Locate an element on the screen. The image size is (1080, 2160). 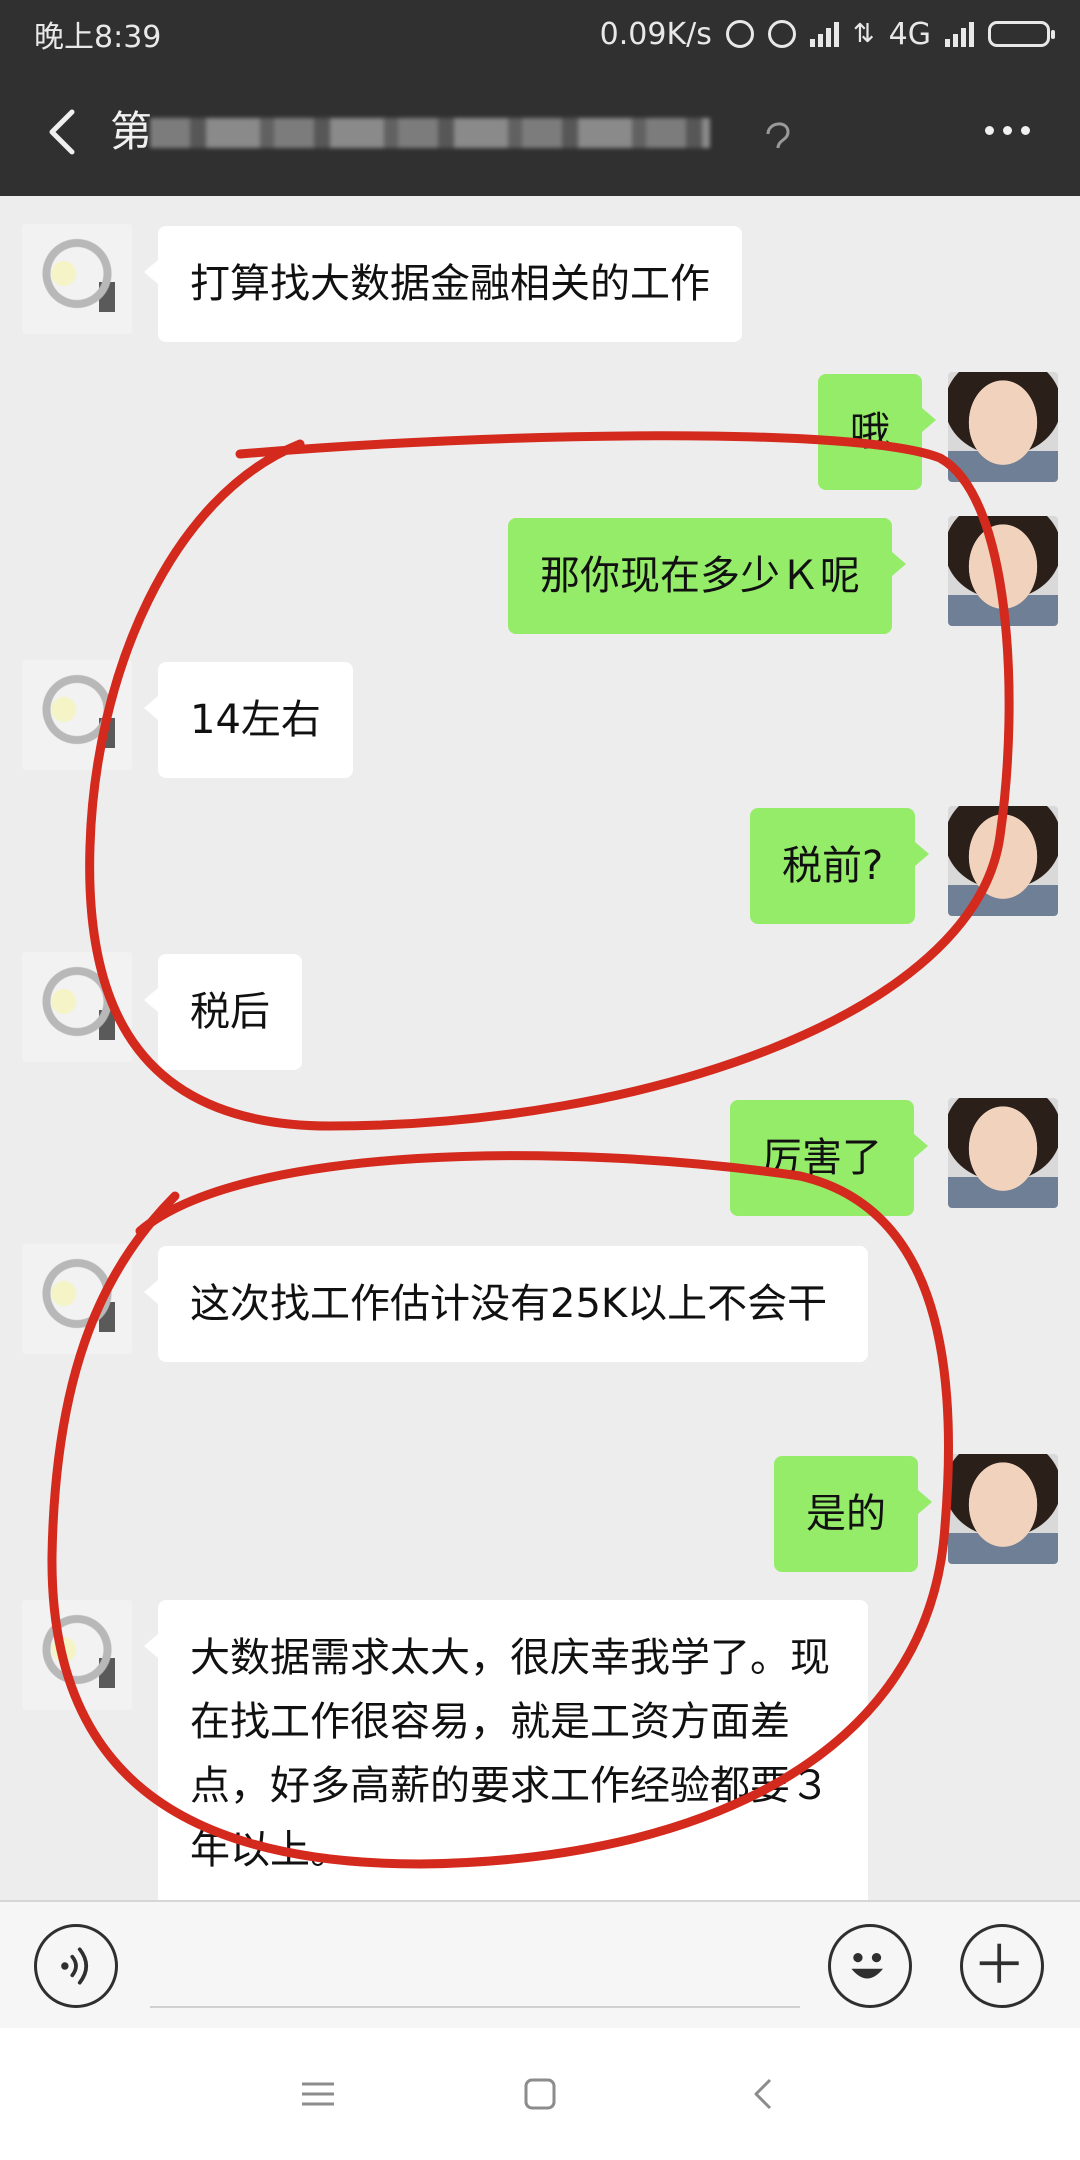
data-arrows-icon: ⇅ is located at coordinates (863, 34).